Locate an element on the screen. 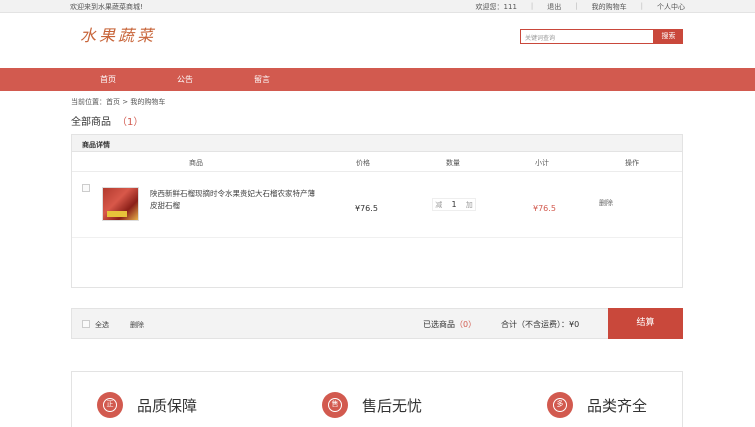 Image resolution: width=755 pixels, height=427 pixels. product-price: ¥76.5 is located at coordinates (366, 208).